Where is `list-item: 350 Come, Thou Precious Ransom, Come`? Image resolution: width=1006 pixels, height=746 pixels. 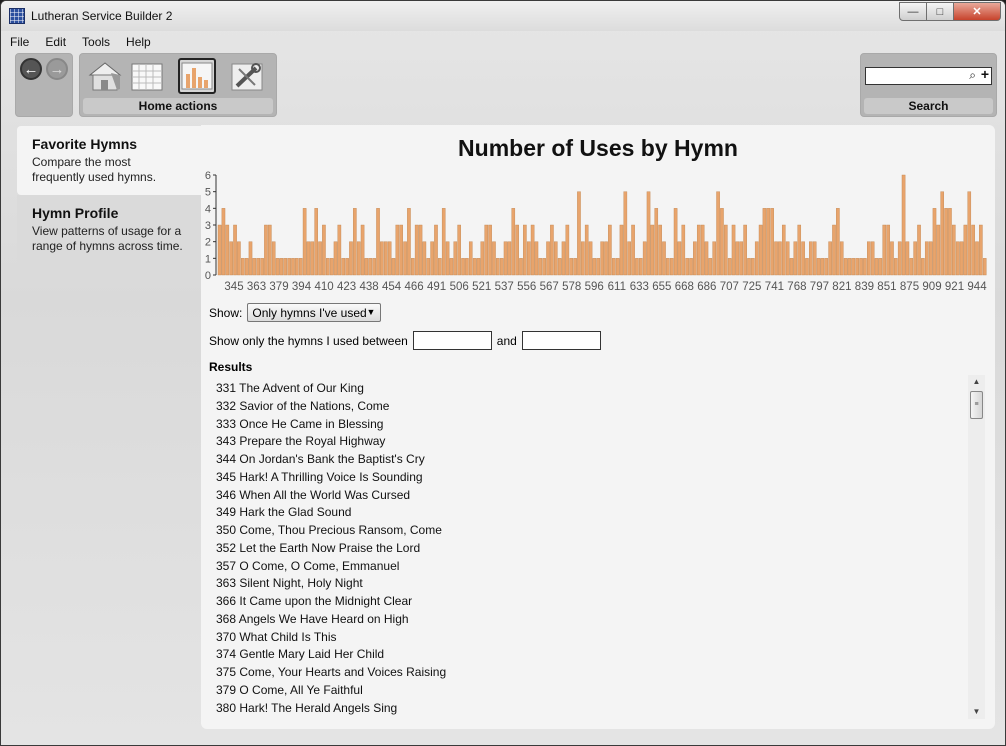 list-item: 350 Come, Thou Precious Ransom, Come is located at coordinates (586, 531).